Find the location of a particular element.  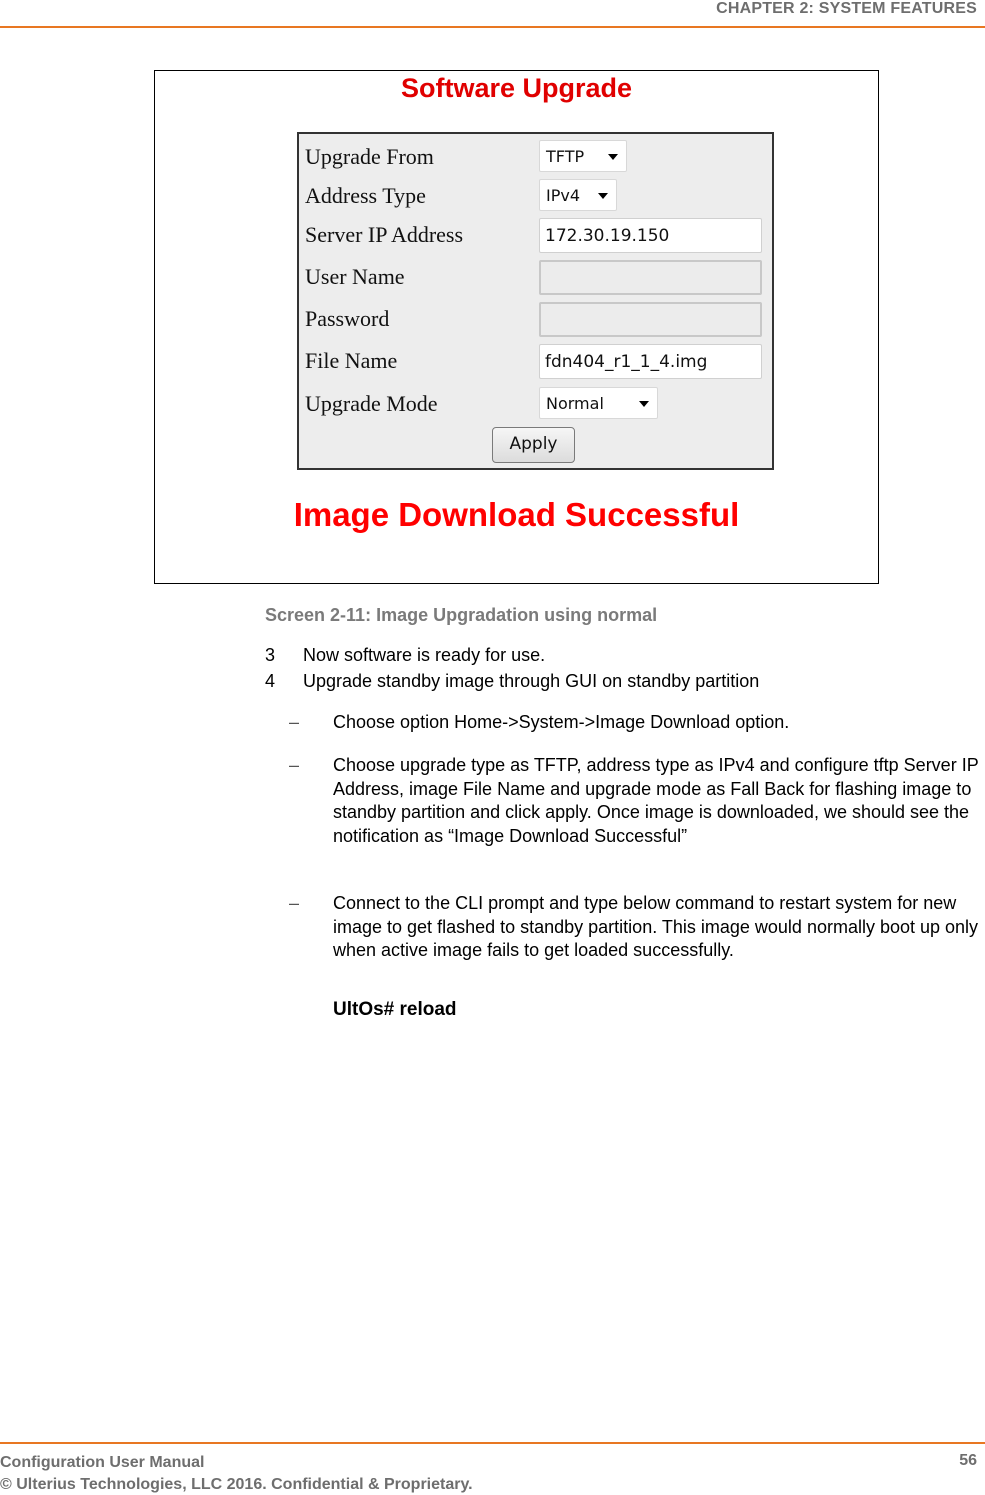

manual-title: Configuration User Manual is located at coordinates (102, 1462).